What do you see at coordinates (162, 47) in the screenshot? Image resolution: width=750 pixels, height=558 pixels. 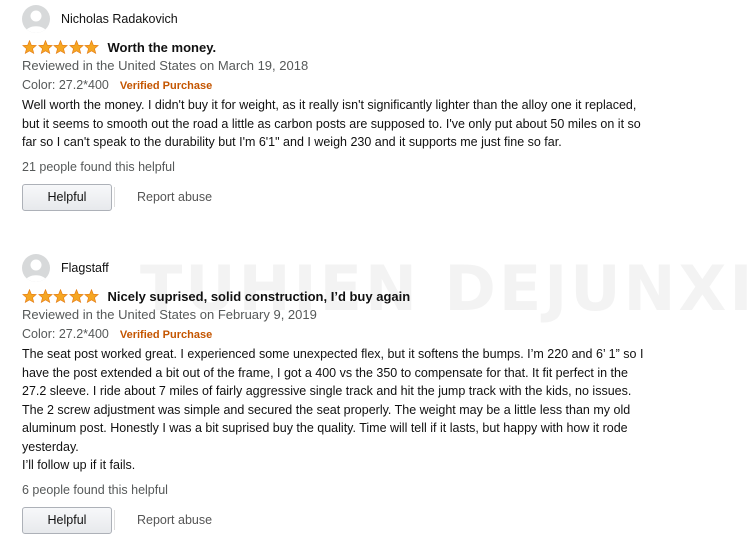 I see `review-headline: Worth the money.` at bounding box center [162, 47].